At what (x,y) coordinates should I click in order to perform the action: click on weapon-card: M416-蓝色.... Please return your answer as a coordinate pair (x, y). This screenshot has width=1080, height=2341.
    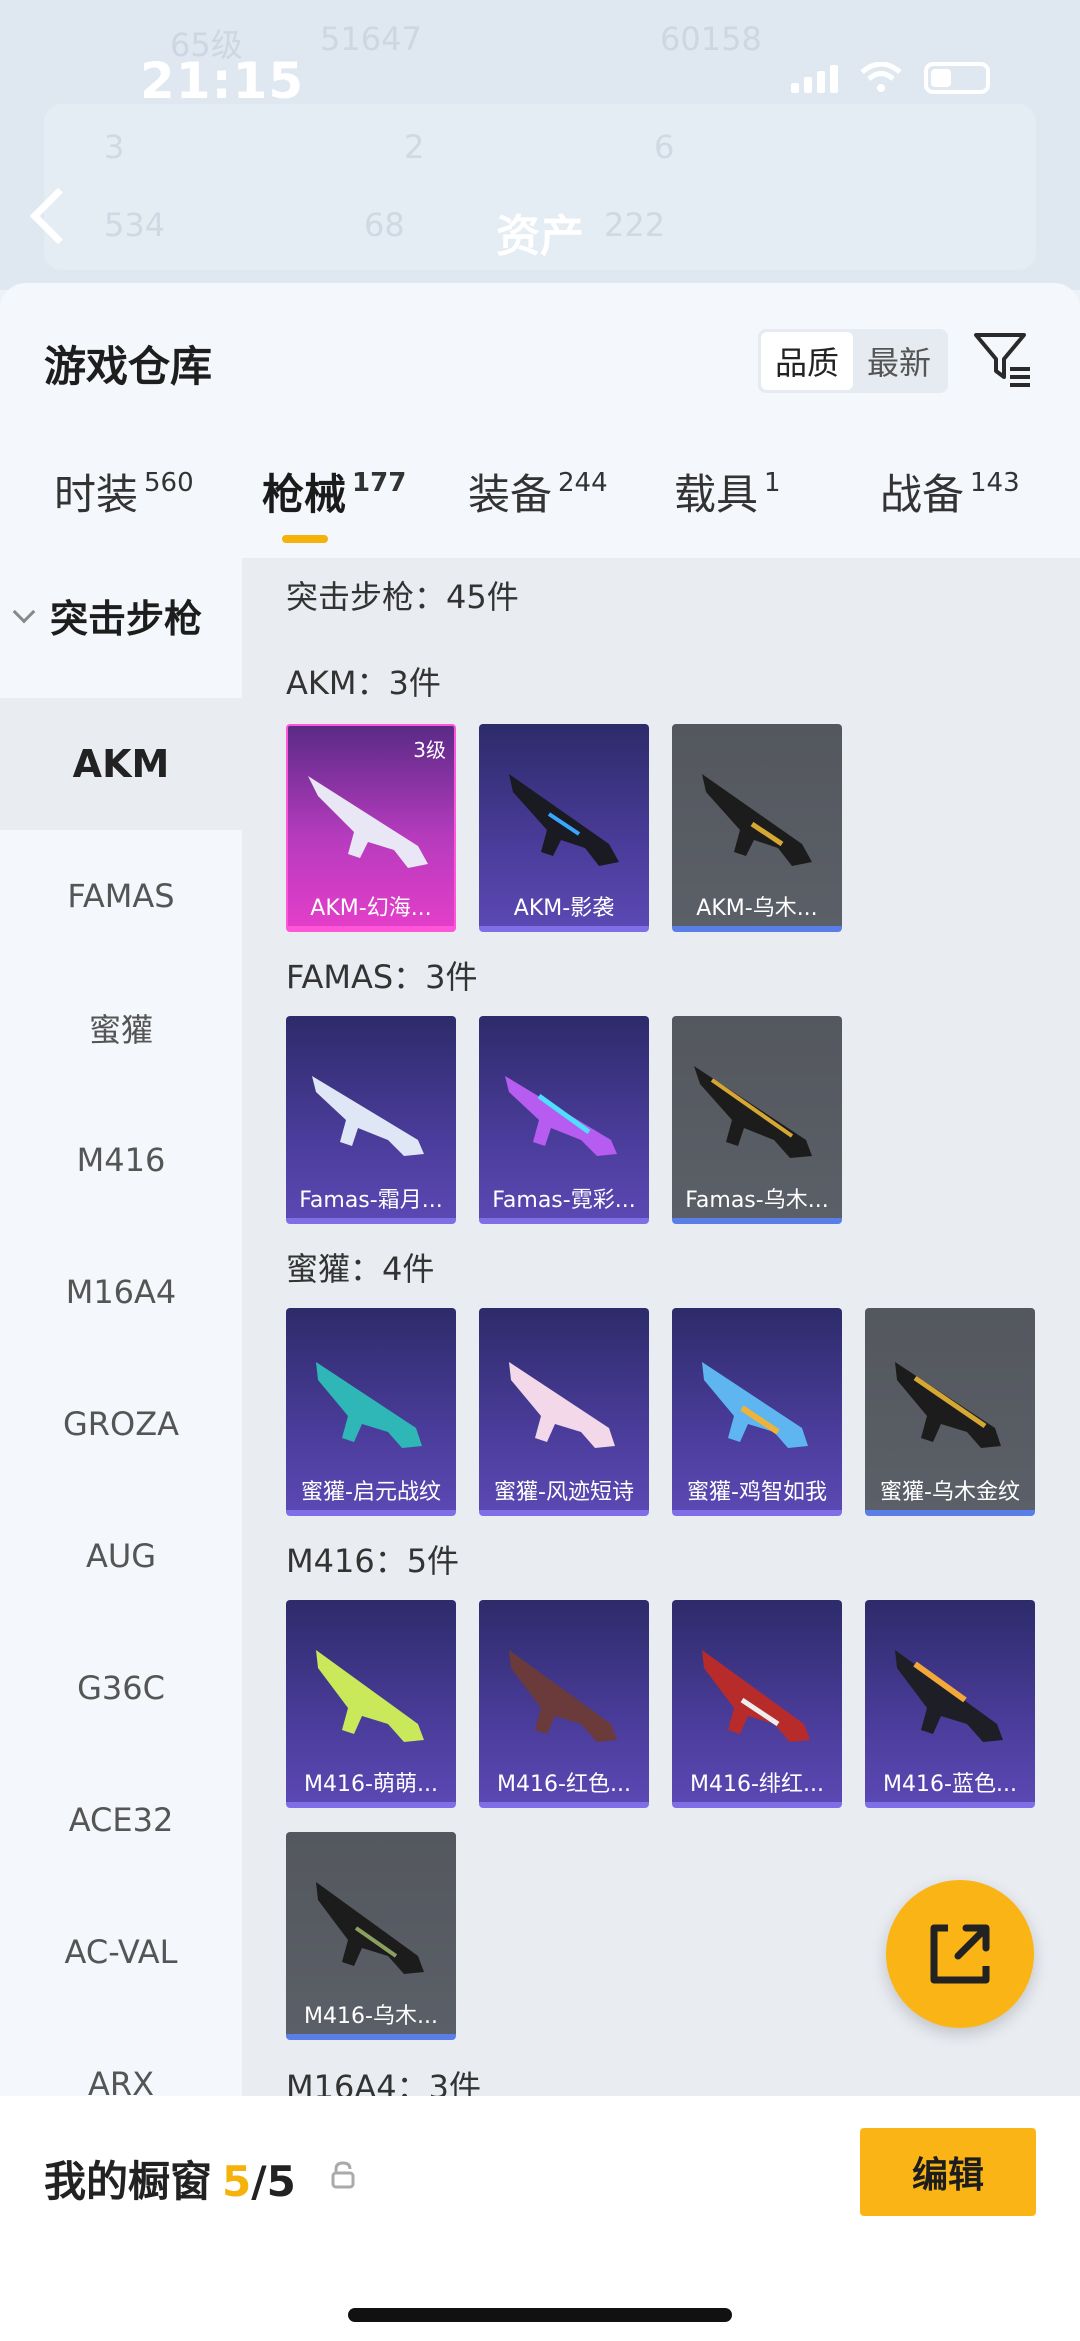
    Looking at the image, I should click on (950, 1704).